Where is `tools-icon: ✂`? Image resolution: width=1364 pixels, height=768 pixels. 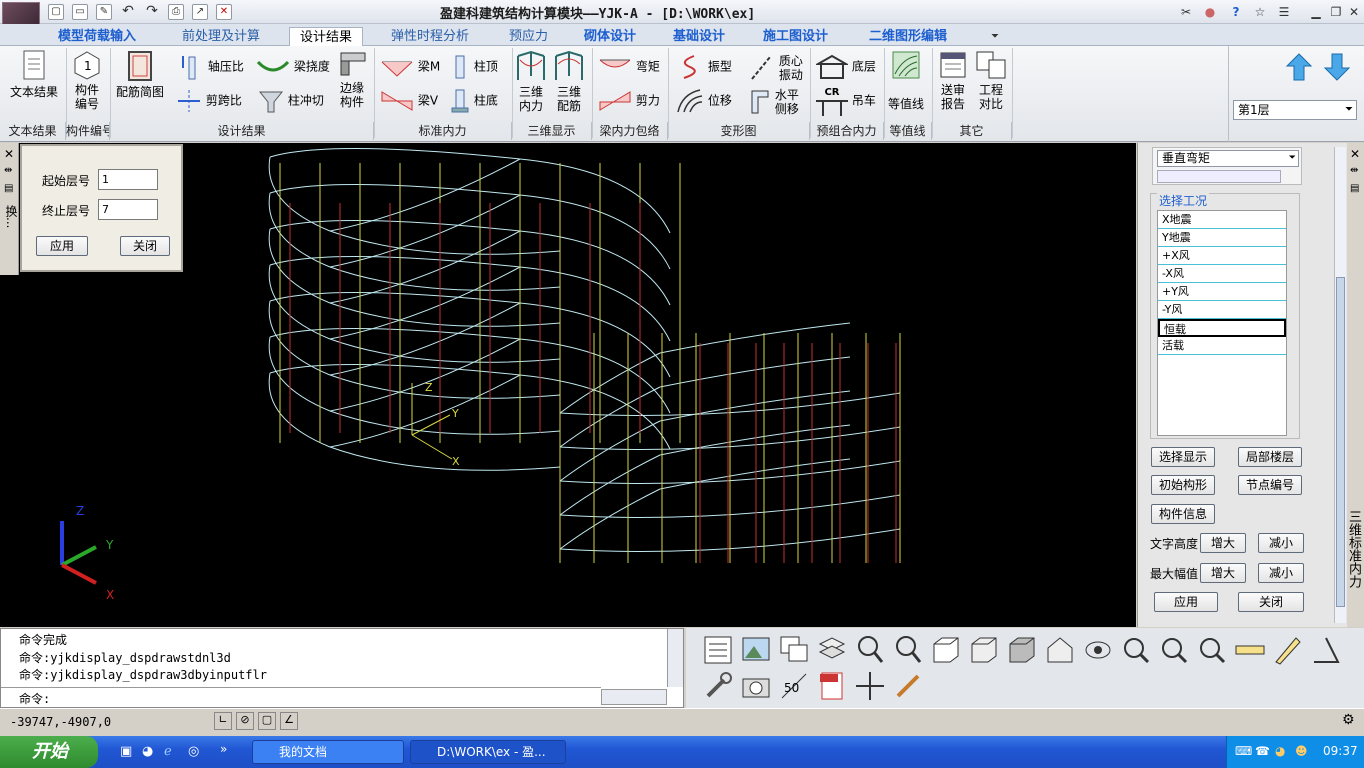
tools-icon: ✂ is located at coordinates (1186, 12).